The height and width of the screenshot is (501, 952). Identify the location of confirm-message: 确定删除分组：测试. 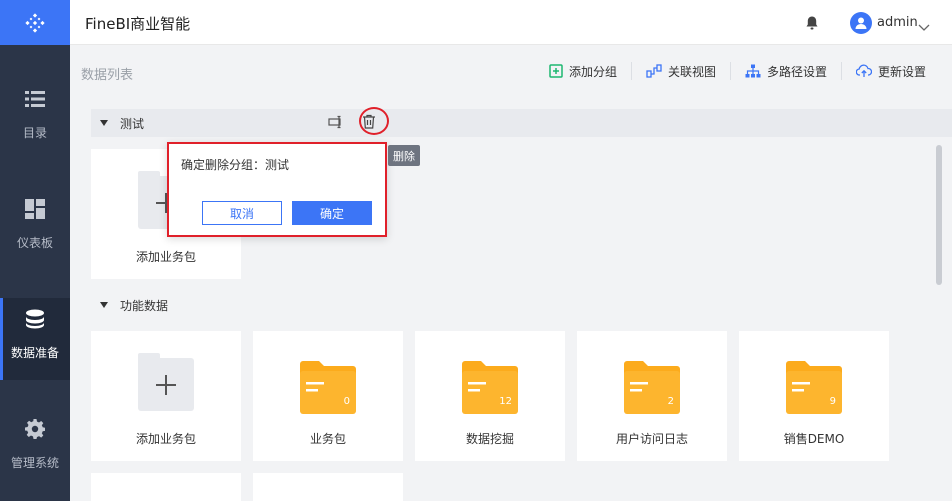
(235, 165).